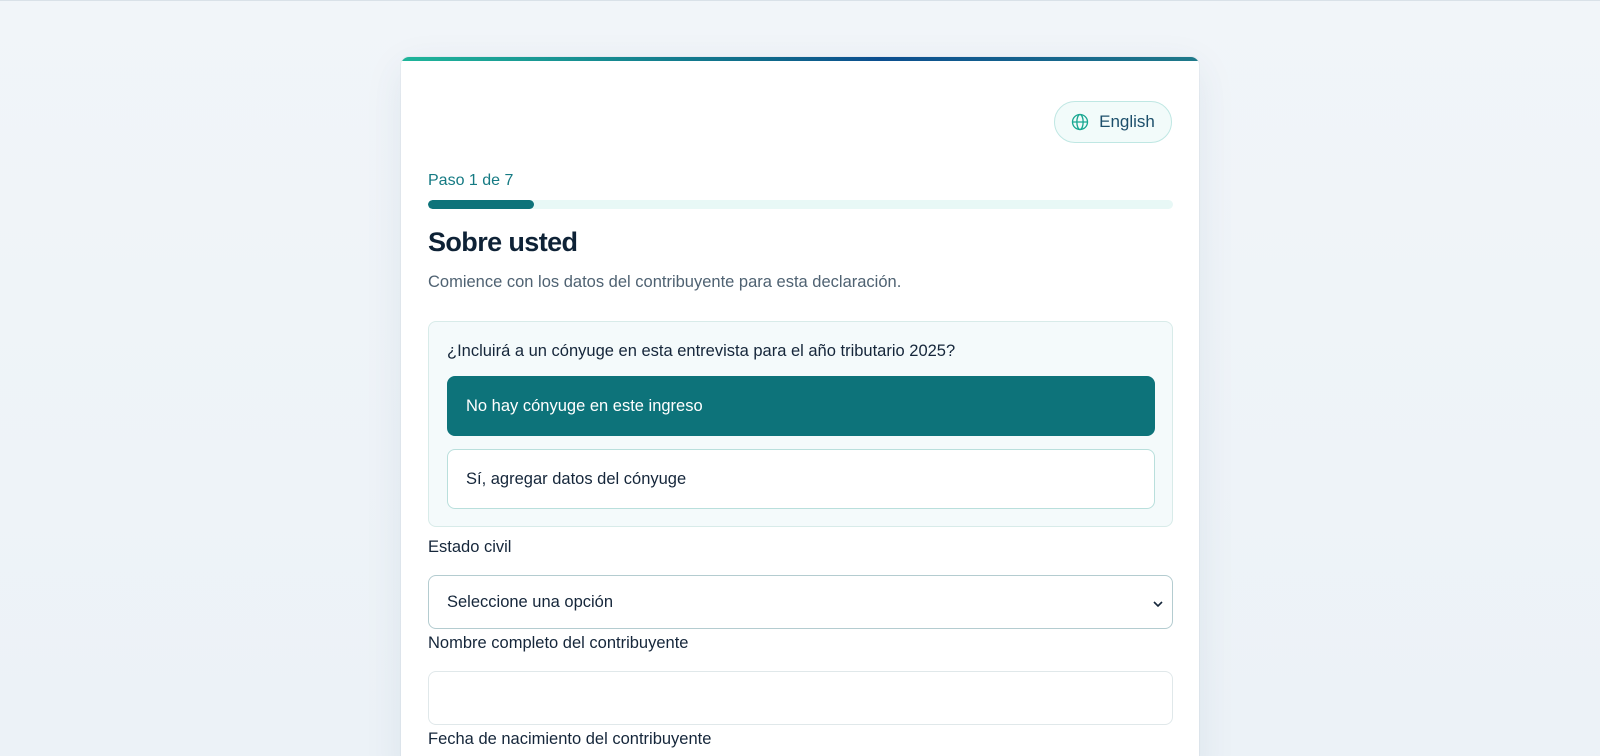  I want to click on marital-status-label: Estado civil, so click(470, 547).